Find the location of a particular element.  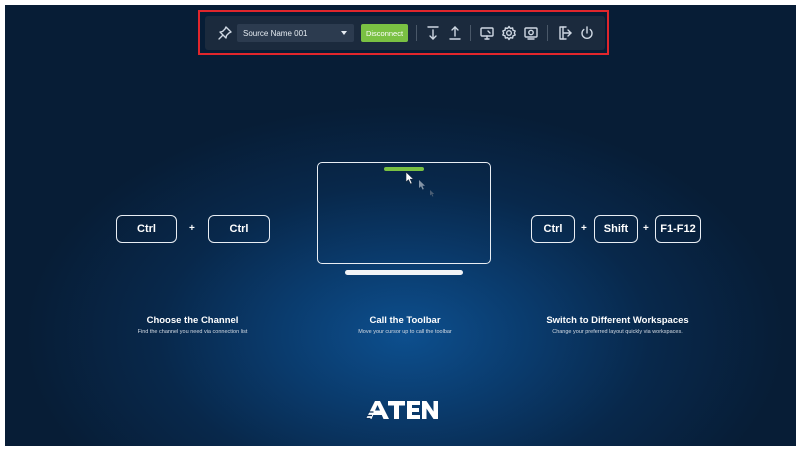

chevron-down-icon is located at coordinates (344, 33).